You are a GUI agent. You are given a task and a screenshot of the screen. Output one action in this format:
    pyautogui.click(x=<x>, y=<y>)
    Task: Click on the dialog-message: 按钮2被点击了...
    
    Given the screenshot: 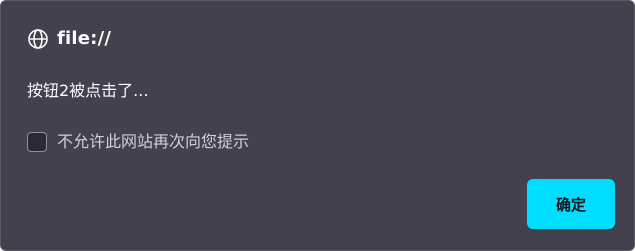 What is the action you would take?
    pyautogui.click(x=88, y=90)
    